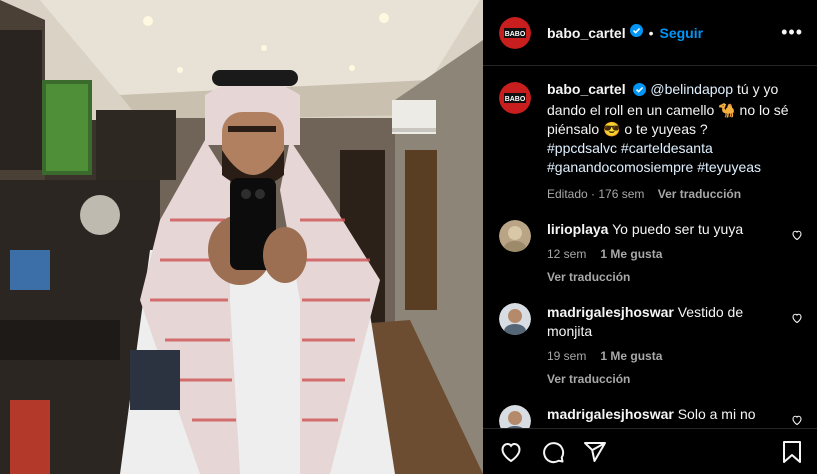 The width and height of the screenshot is (817, 474). I want to click on follow-button: Seguir, so click(682, 33).